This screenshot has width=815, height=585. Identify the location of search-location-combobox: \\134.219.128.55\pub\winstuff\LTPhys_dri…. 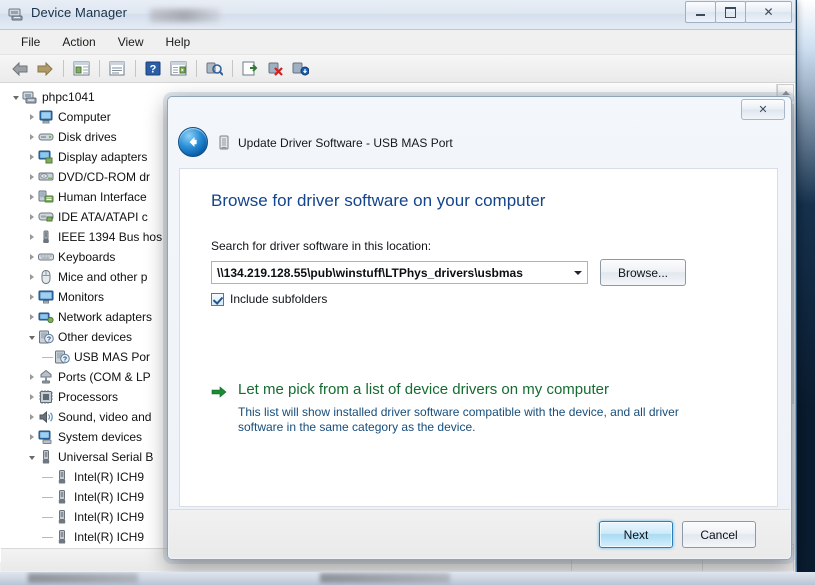
(399, 272).